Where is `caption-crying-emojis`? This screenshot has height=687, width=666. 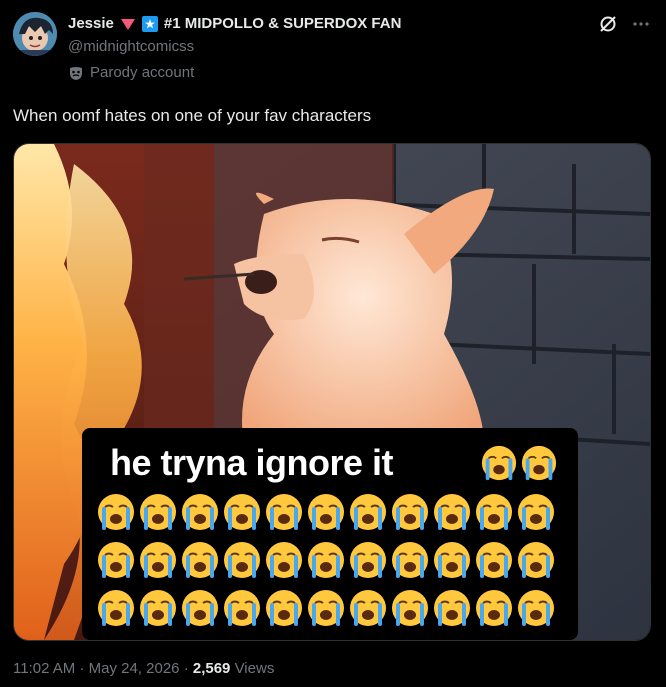 caption-crying-emojis is located at coordinates (519, 464).